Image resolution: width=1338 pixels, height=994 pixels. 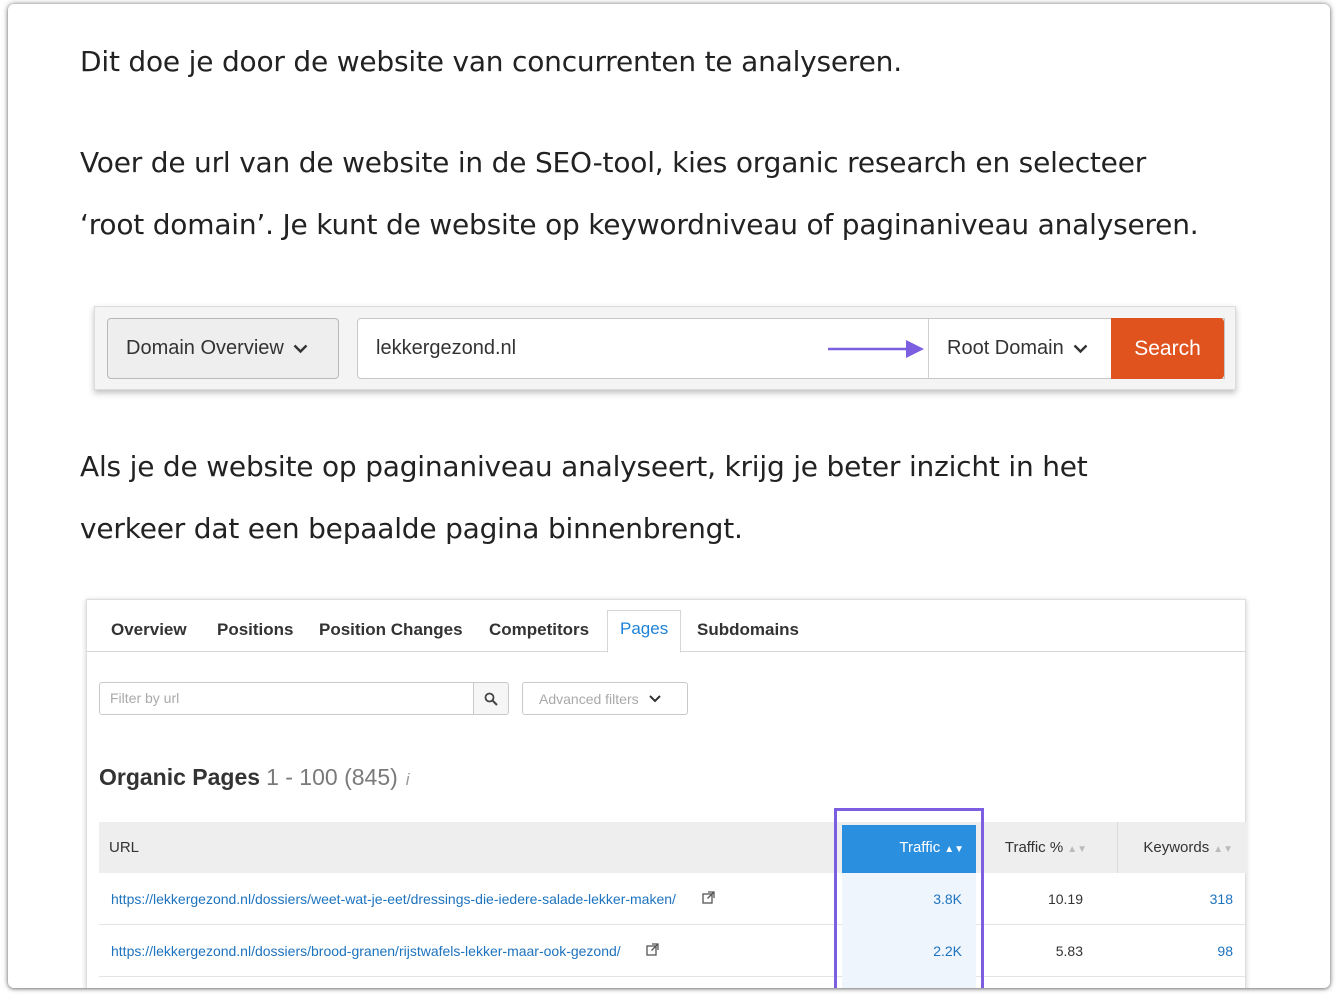 What do you see at coordinates (408, 779) in the screenshot?
I see `info-icon: i` at bounding box center [408, 779].